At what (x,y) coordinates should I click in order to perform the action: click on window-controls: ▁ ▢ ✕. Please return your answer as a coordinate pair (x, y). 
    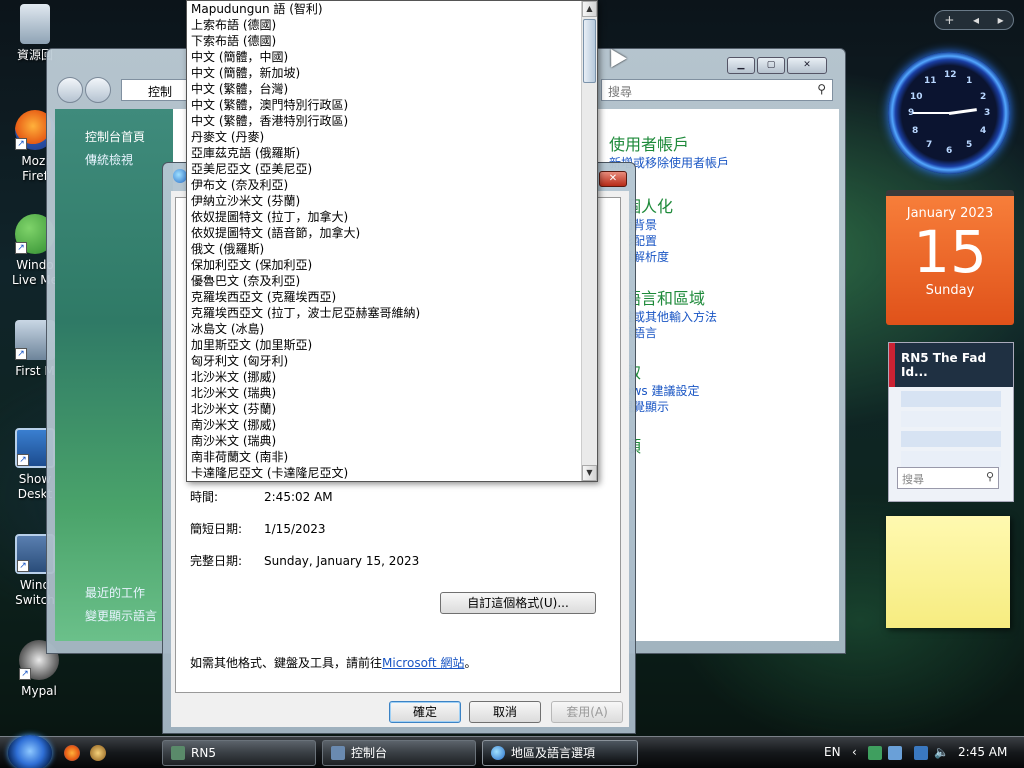
    Looking at the image, I should click on (777, 65).